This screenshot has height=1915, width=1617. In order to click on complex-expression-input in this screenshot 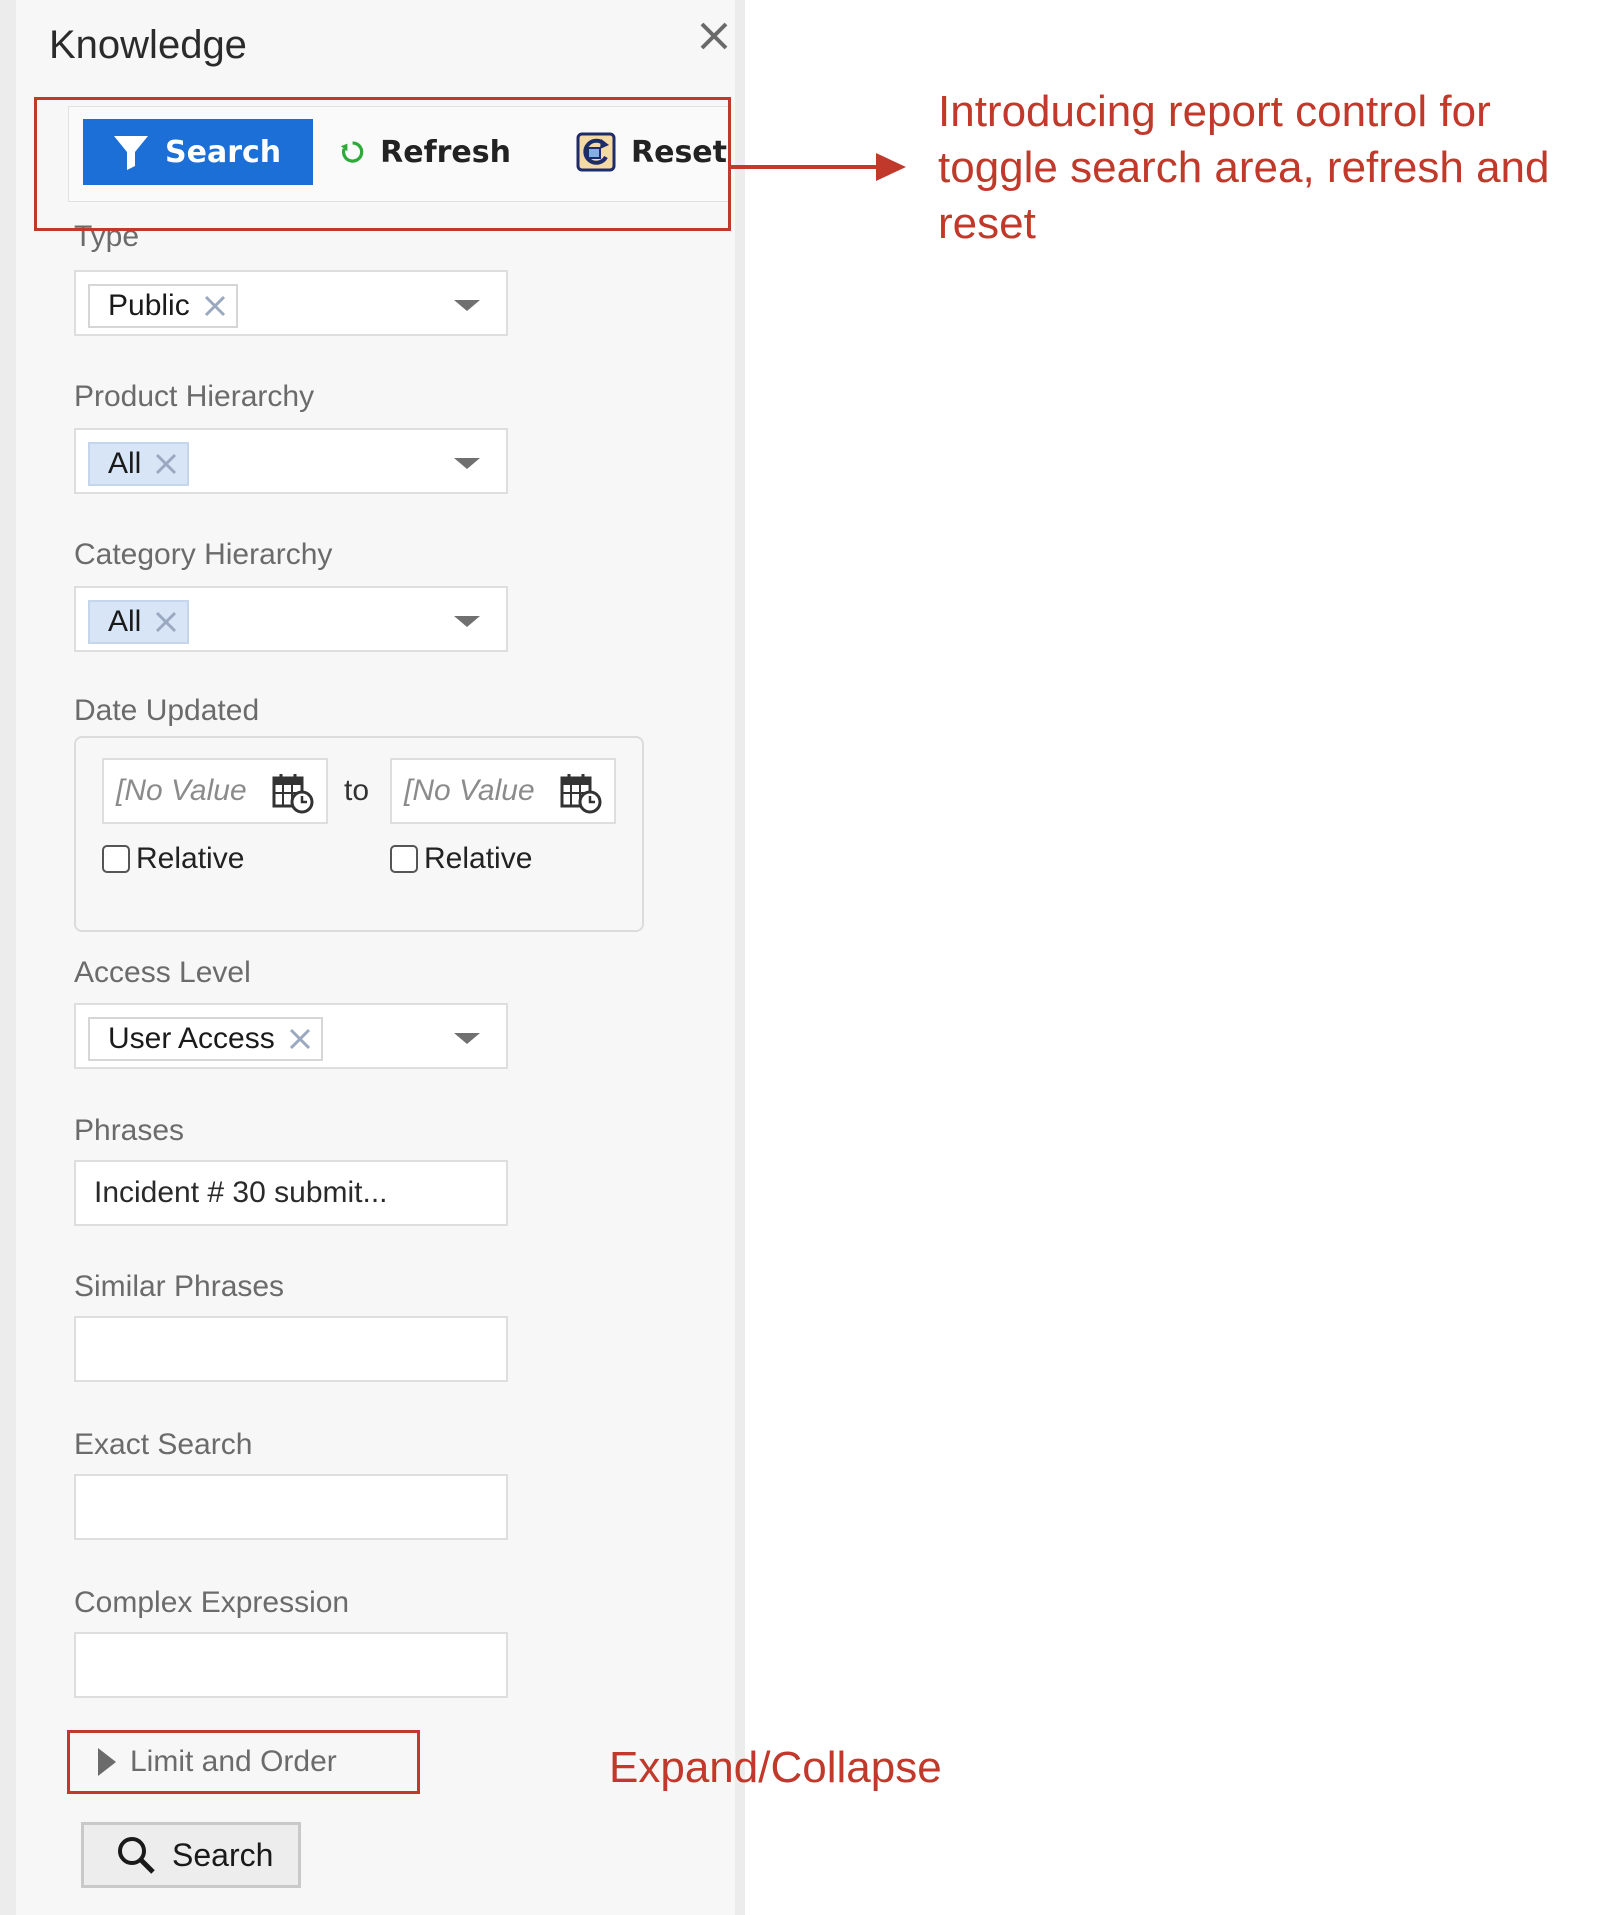, I will do `click(291, 1665)`.